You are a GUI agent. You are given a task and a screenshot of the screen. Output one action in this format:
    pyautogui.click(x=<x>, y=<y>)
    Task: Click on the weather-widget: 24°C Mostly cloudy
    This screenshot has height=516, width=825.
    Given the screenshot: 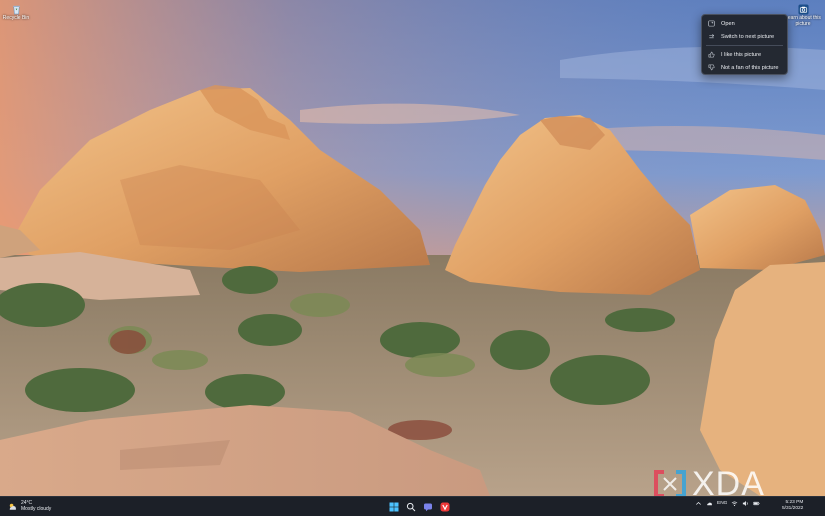 What is the action you would take?
    pyautogui.click(x=29, y=506)
    